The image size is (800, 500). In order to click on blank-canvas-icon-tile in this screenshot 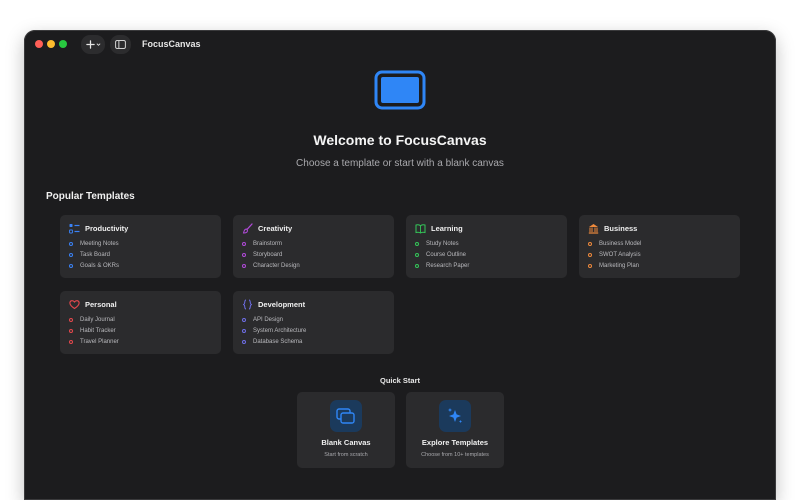, I will do `click(346, 416)`.